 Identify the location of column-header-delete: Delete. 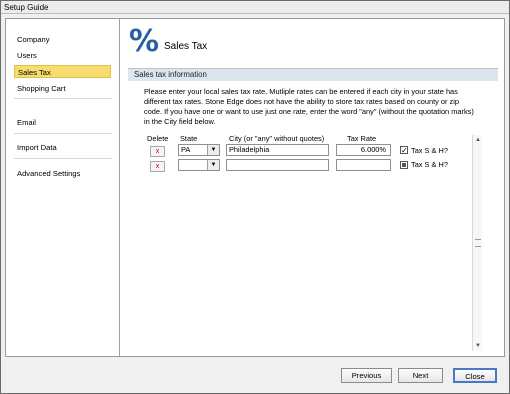
(158, 138).